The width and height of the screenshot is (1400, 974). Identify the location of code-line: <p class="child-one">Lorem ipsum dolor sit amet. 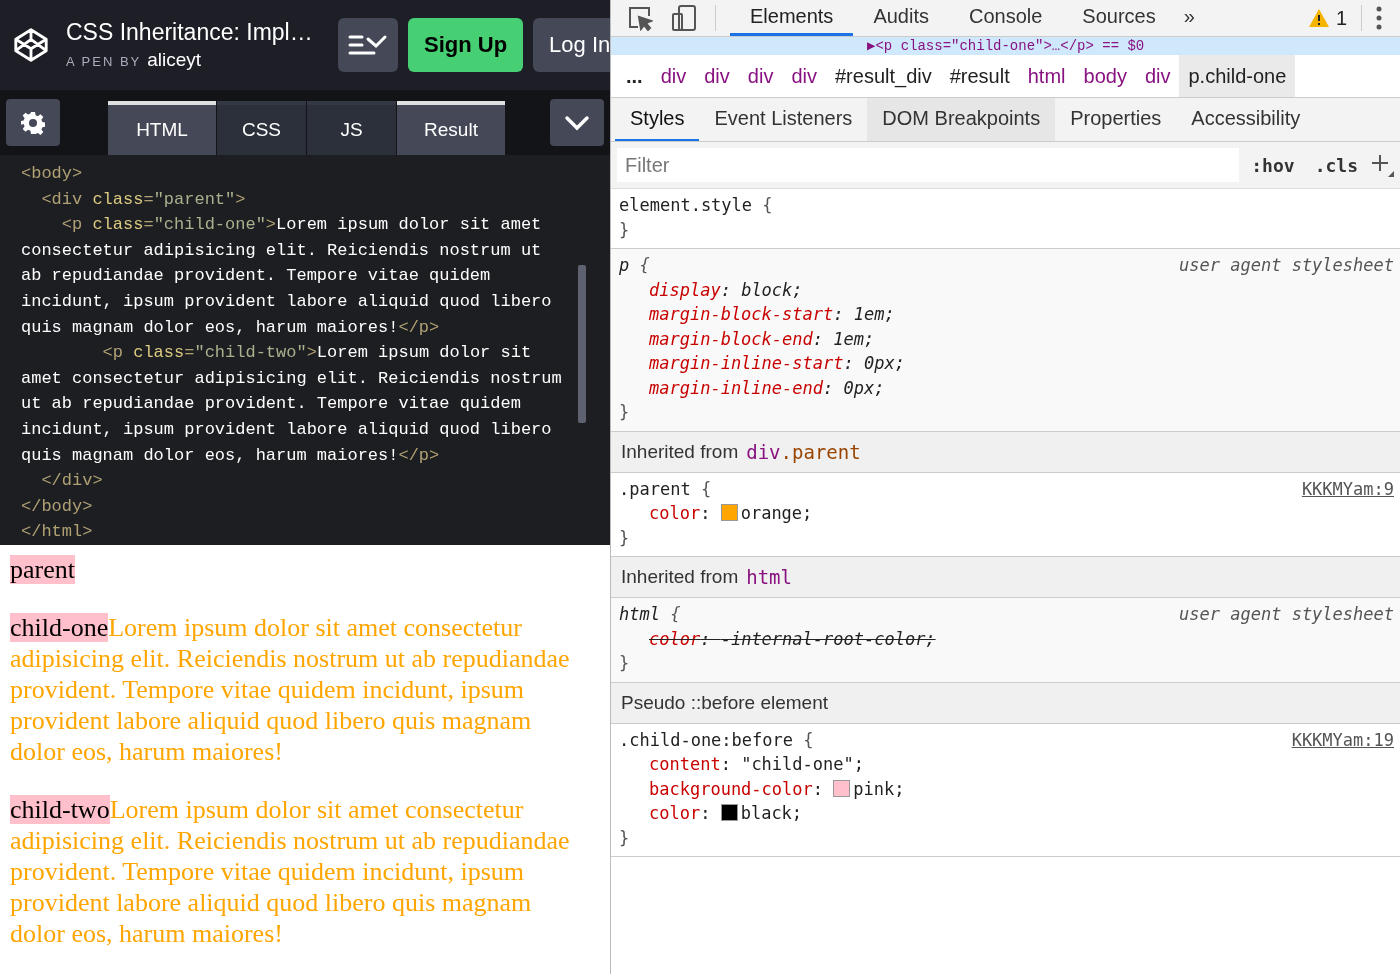
(301, 225).